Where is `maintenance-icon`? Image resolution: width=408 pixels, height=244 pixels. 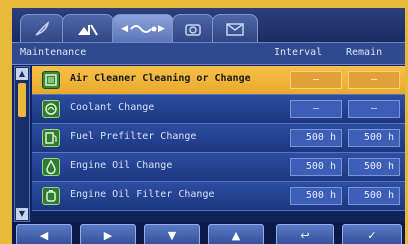 maintenance-icon is located at coordinates (143, 29).